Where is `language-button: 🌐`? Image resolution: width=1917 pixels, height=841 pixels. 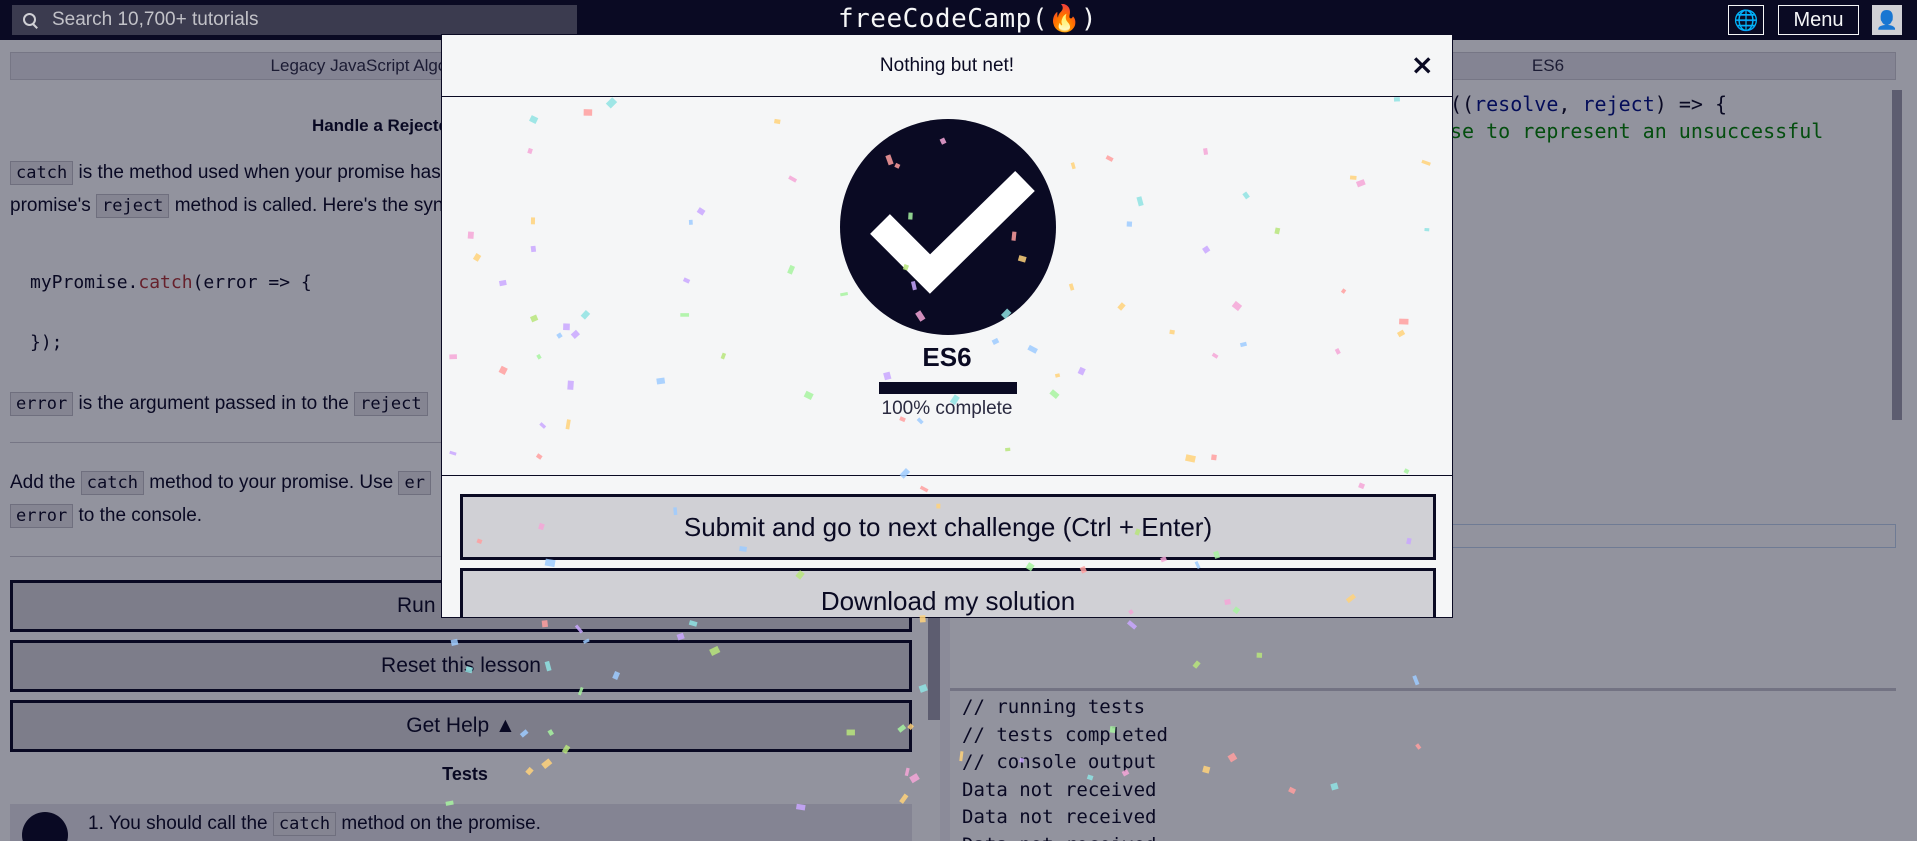
language-button: 🌐 is located at coordinates (1746, 20).